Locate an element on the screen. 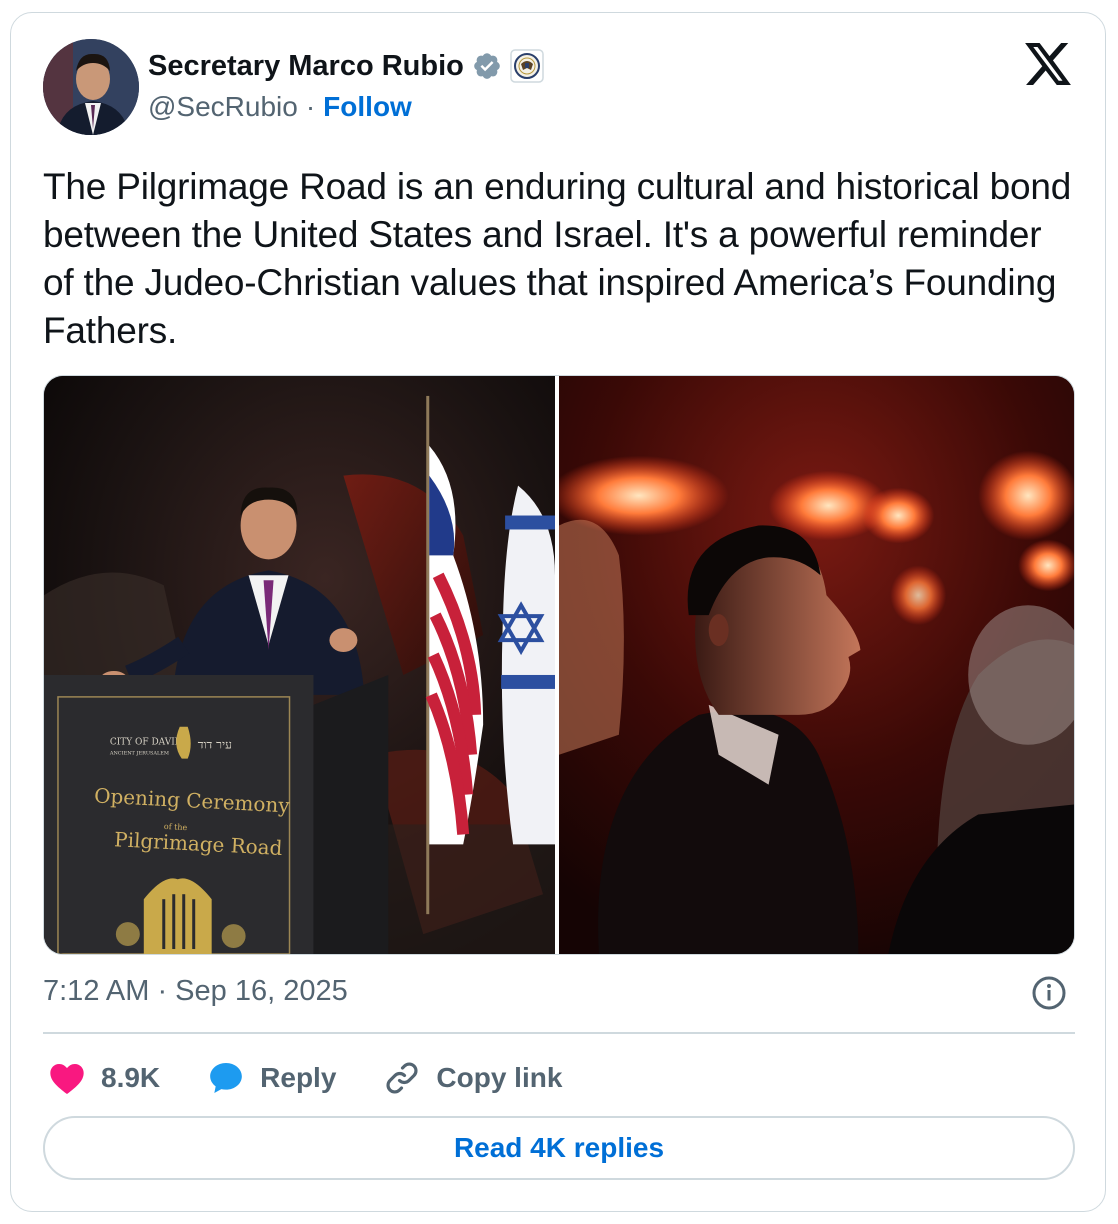 Image resolution: width=1118 pixels, height=1224 pixels. like-button: 8.9K is located at coordinates (103, 1078).